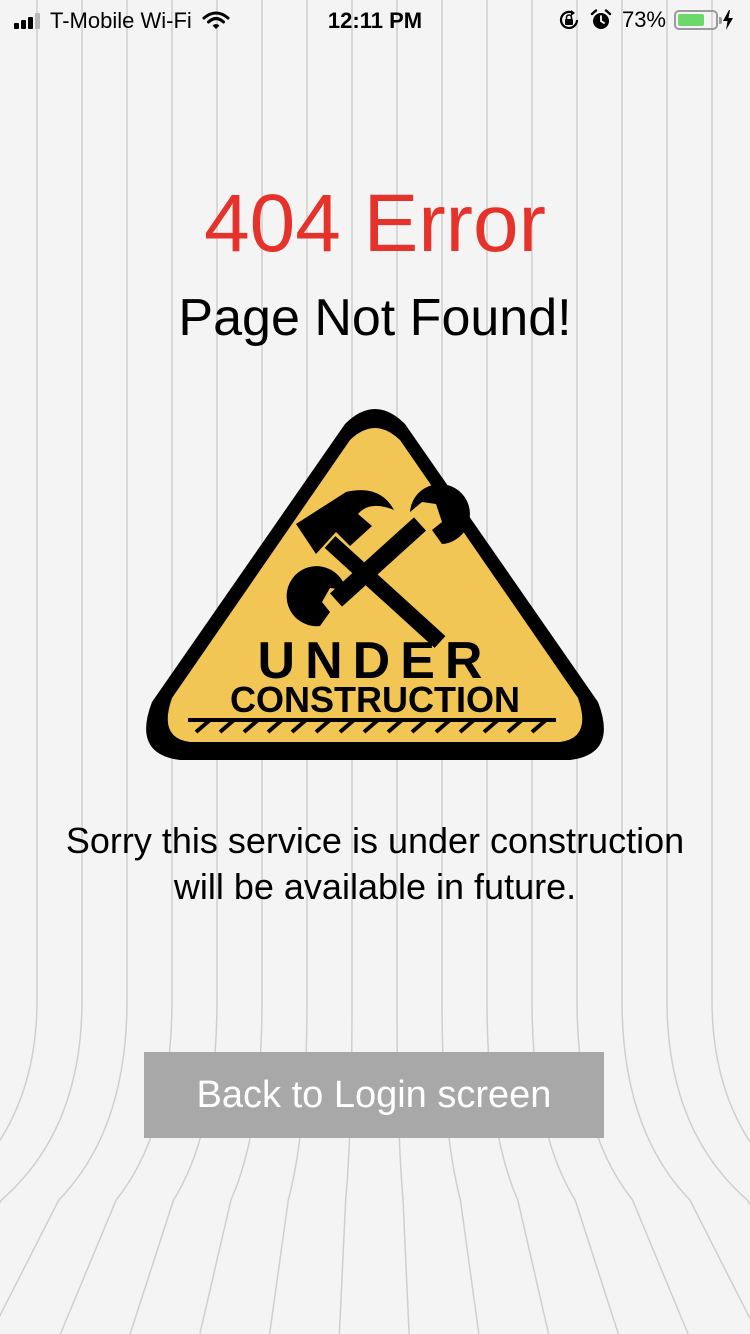 This screenshot has height=1334, width=750. Describe the element at coordinates (375, 20) in the screenshot. I see `status-bar: T-Mobile Wi-Fi 12:11 PM 73%` at that location.